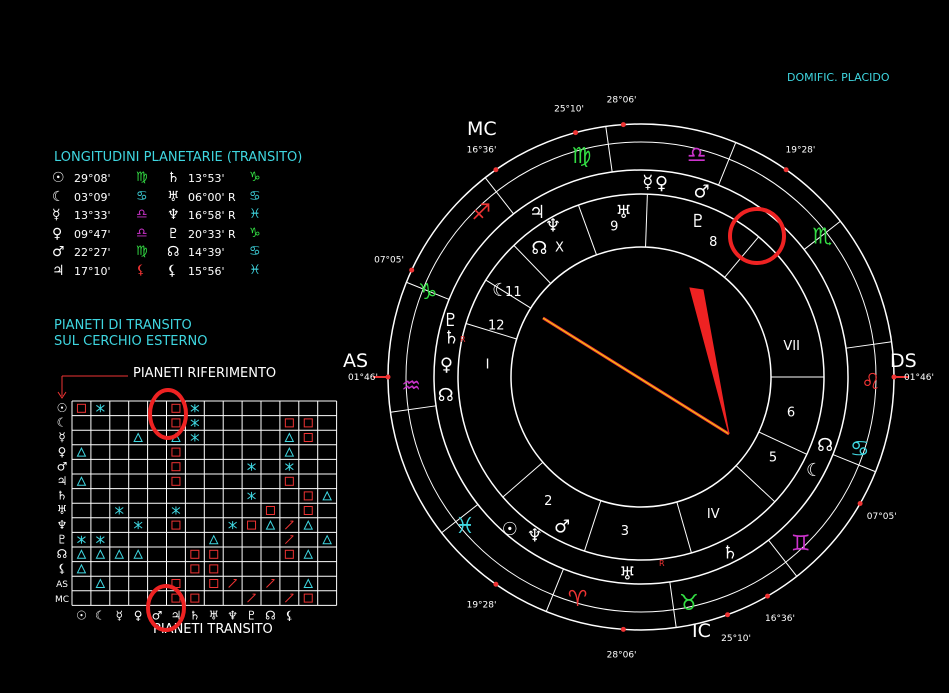 This screenshot has height=693, width=949. Describe the element at coordinates (625, 531) in the screenshot. I see `house-number: 3` at that location.